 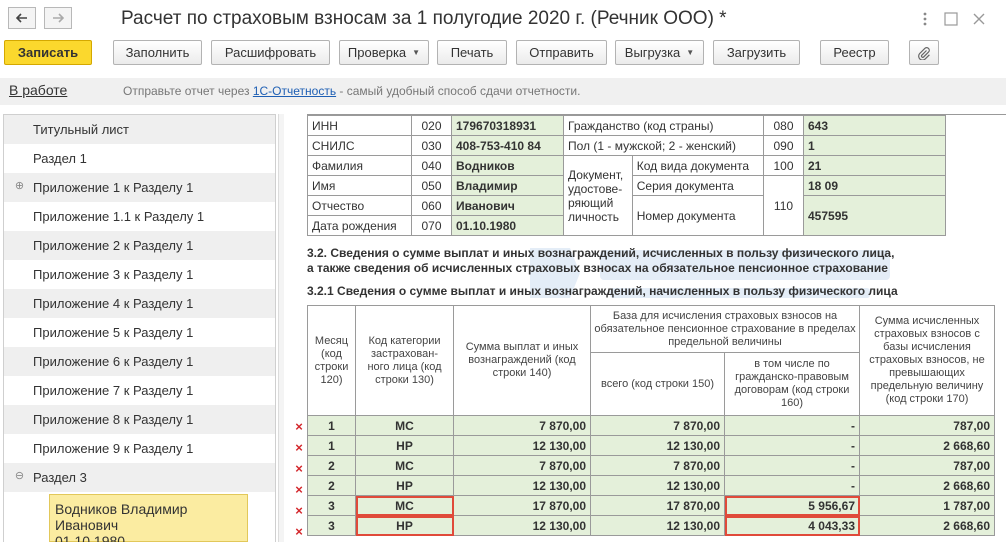 What do you see at coordinates (139, 216) in the screenshot?
I see `sidebar-item-app-1-1: Приложение 1.1 к Разделу 1` at bounding box center [139, 216].